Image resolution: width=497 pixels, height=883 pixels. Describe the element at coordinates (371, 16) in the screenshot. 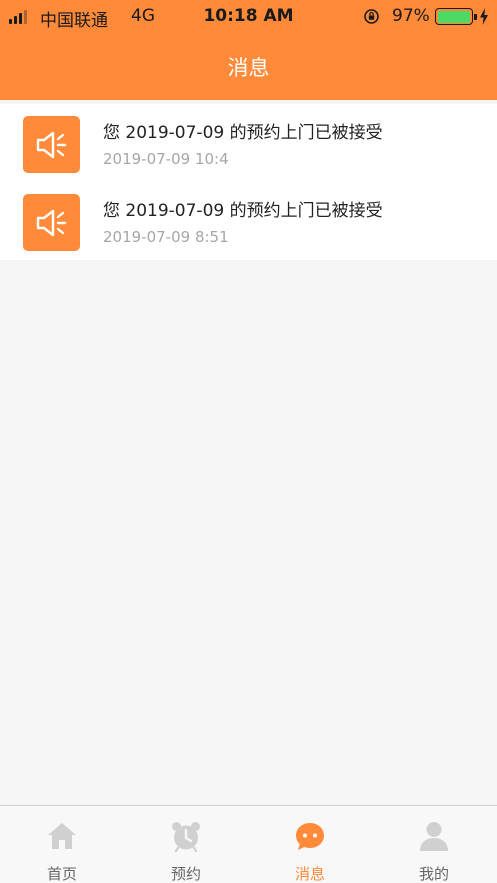

I see `rotation-lock-icon` at that location.